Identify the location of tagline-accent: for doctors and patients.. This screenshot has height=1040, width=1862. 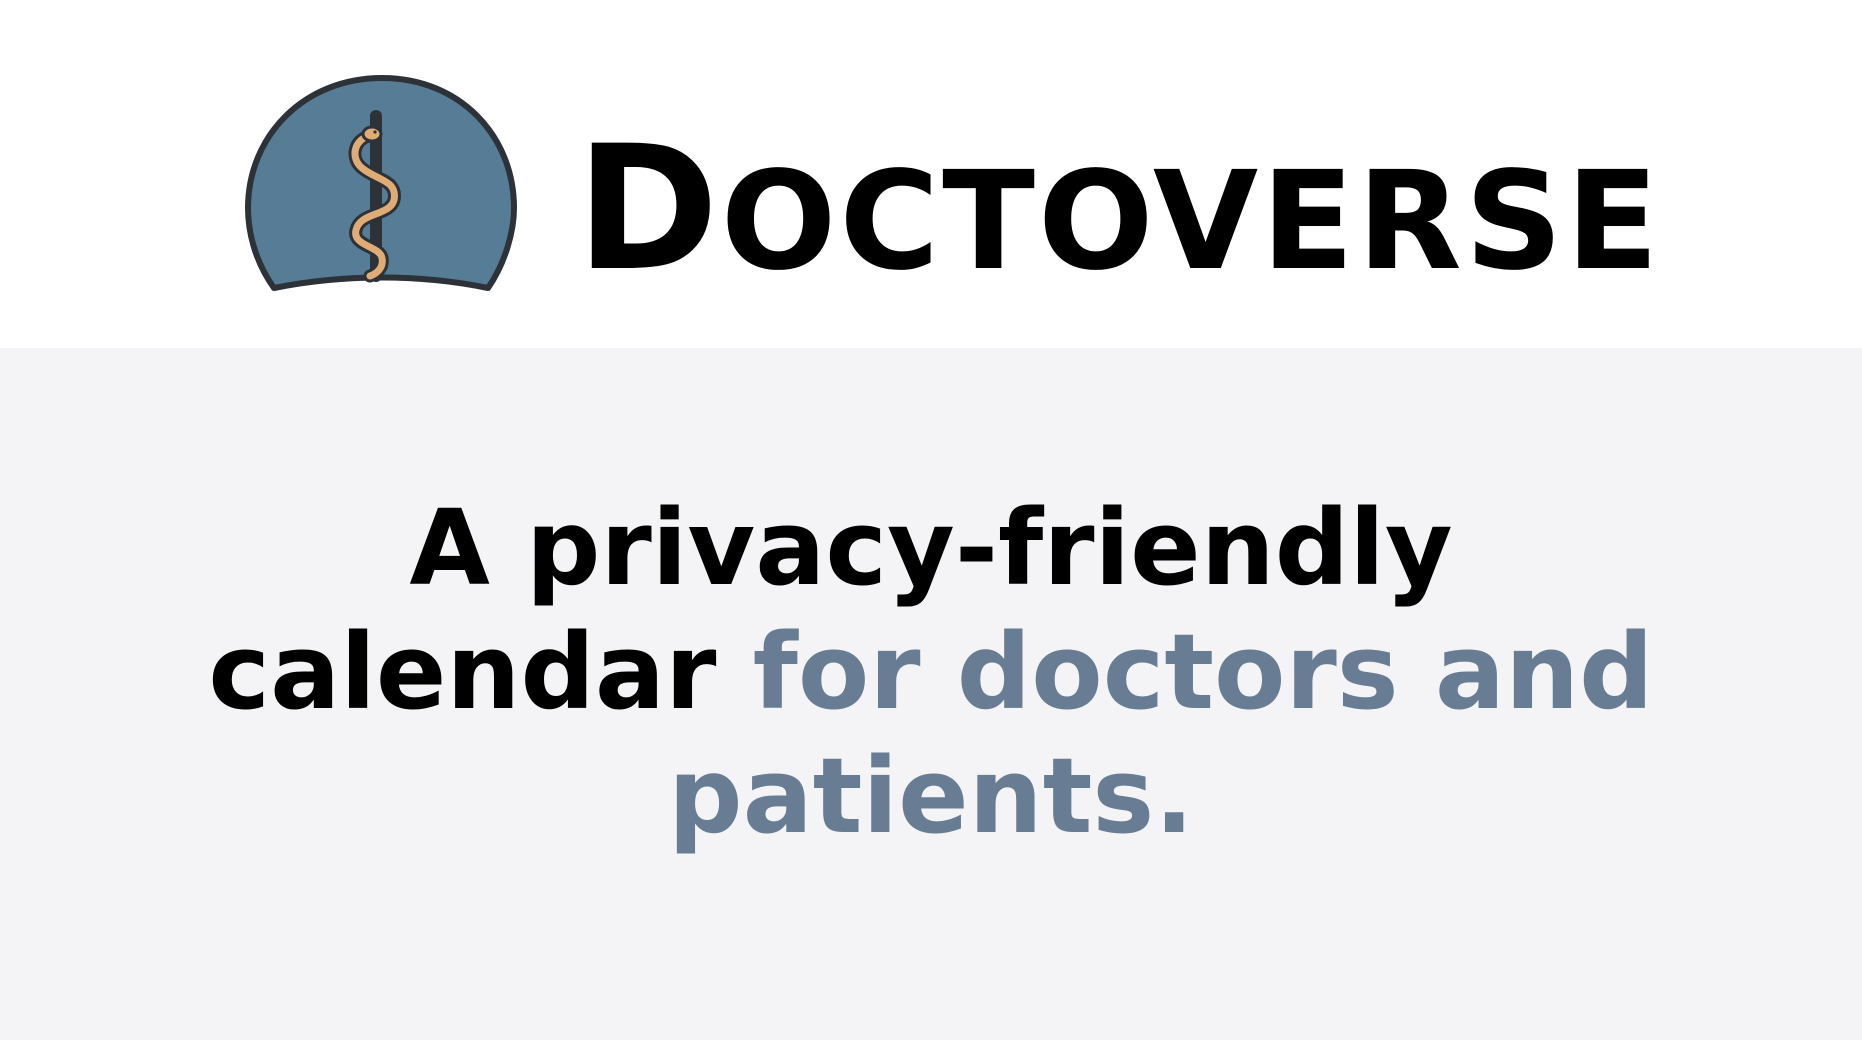
(1161, 734).